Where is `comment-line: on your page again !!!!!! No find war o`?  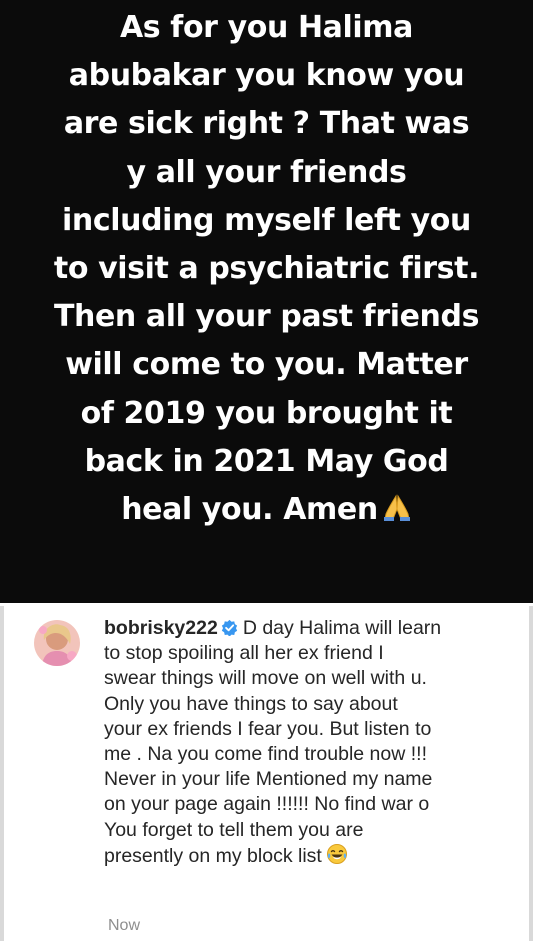
comment-line: on your page again !!!!!! No find war o is located at coordinates (267, 804).